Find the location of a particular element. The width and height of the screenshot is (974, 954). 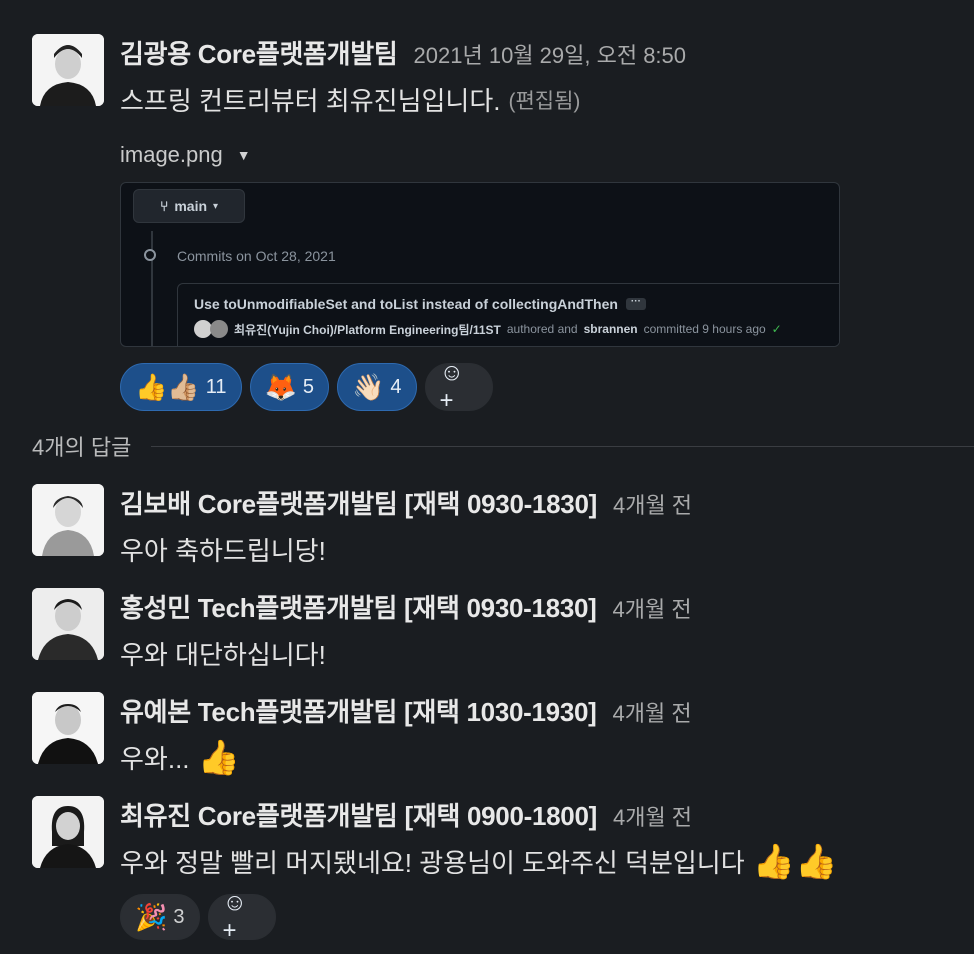

divider-line is located at coordinates (562, 446).